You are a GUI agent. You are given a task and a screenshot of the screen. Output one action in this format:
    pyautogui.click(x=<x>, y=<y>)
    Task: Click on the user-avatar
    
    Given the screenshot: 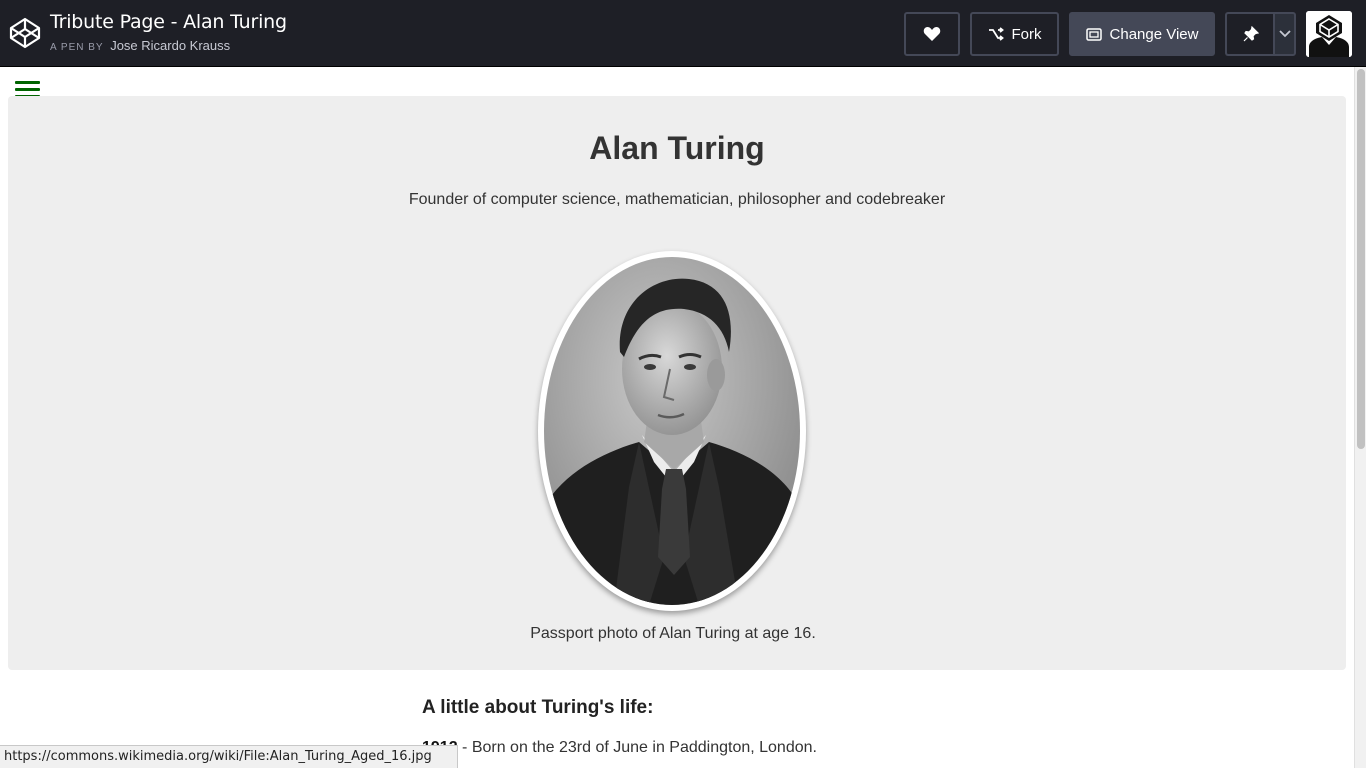 What is the action you would take?
    pyautogui.click(x=1329, y=34)
    